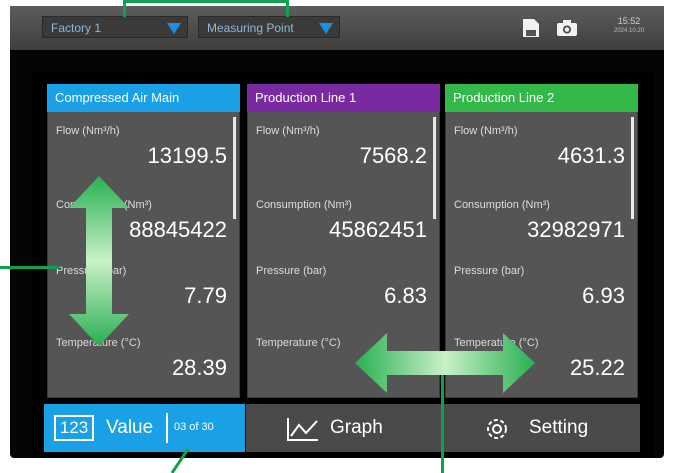  What do you see at coordinates (559, 427) in the screenshot?
I see `setting-label: Setting` at bounding box center [559, 427].